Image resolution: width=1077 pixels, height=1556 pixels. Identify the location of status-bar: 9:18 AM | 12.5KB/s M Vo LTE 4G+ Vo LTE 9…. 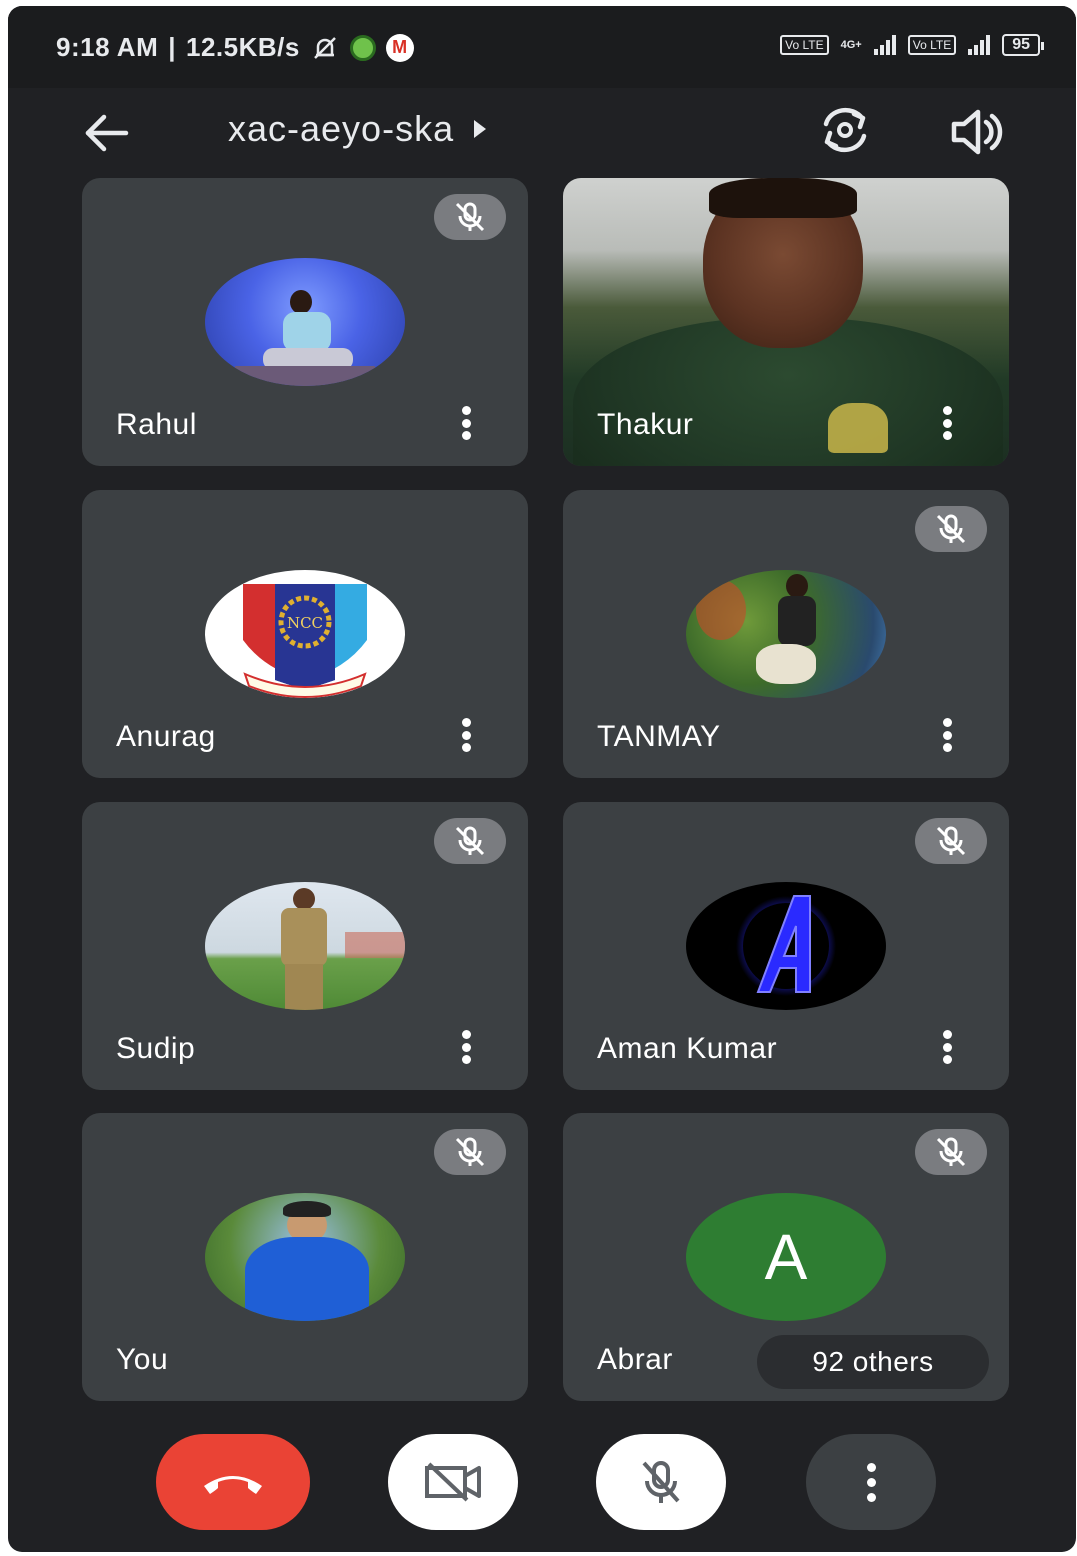
(542, 47).